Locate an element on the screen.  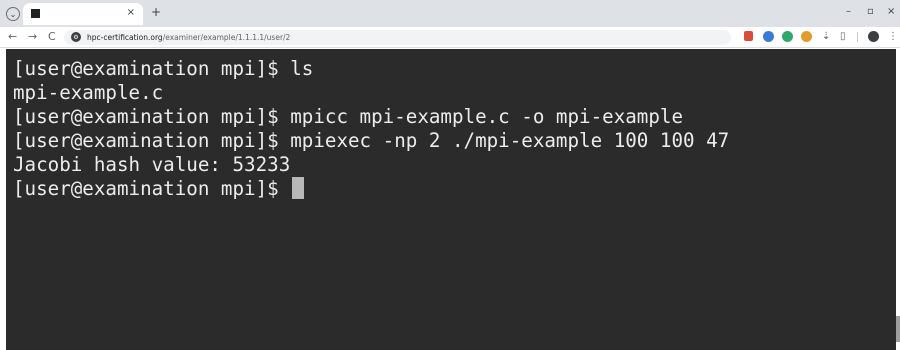
toolbar-divider is located at coordinates (857, 37).